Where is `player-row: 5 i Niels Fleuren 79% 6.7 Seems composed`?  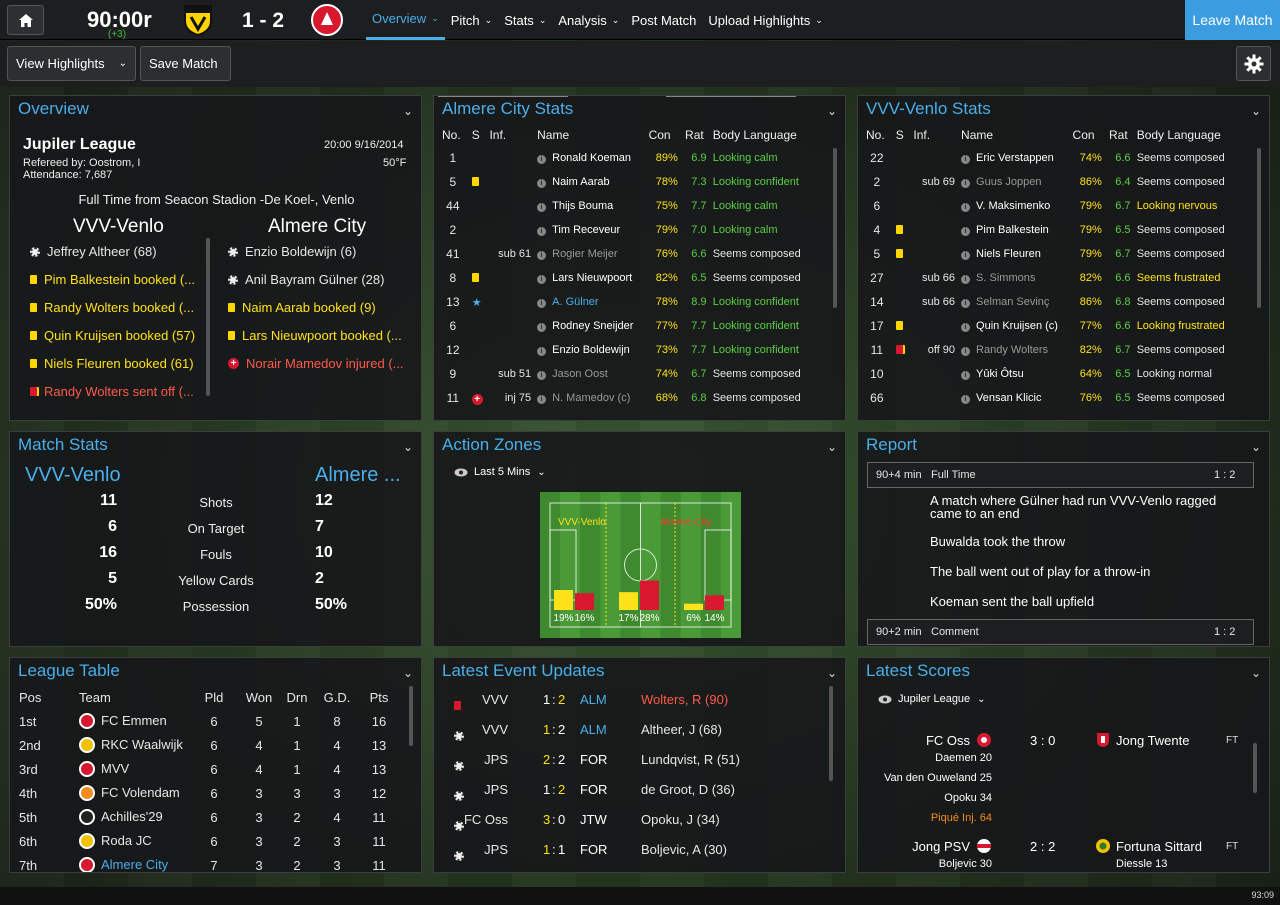 player-row: 5 i Niels Fleuren 79% 6.7 Seems composed is located at coordinates (1056, 254).